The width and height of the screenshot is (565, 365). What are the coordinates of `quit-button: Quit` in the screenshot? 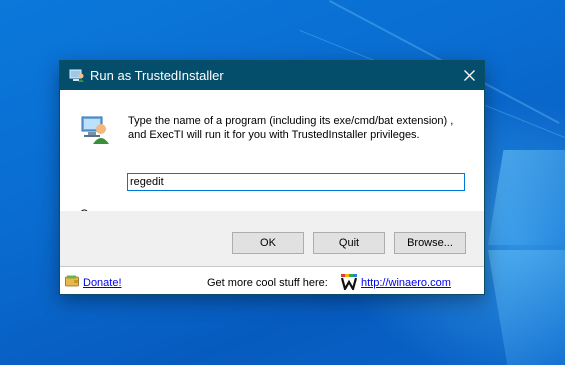 It's located at (349, 243).